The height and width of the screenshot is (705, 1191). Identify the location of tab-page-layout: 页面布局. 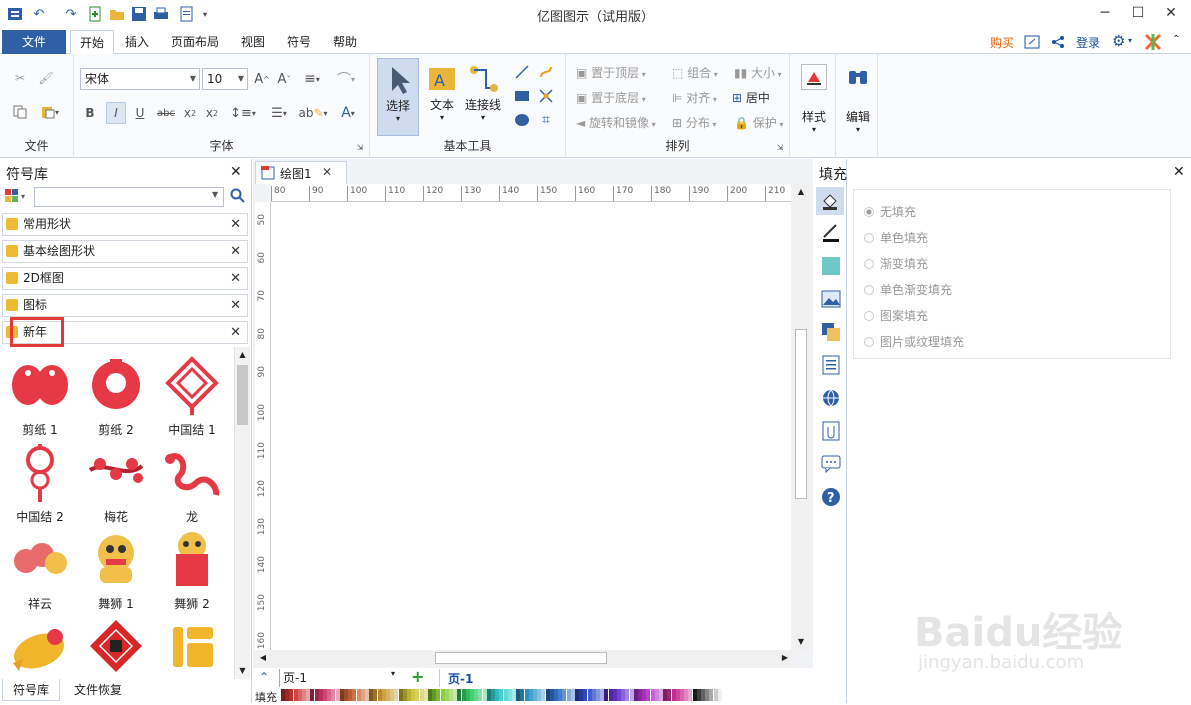
(195, 42).